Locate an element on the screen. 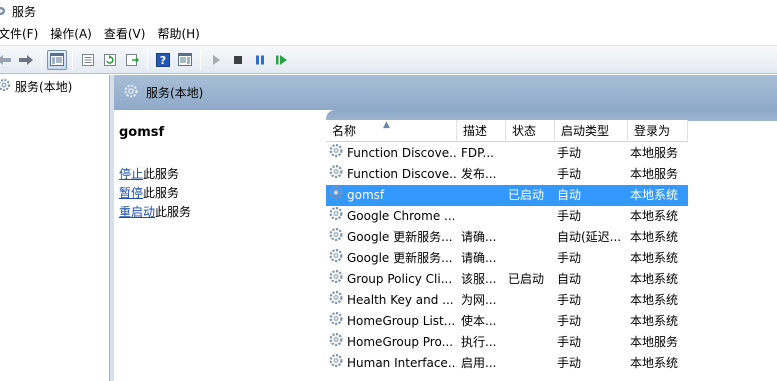 This screenshot has width=777, height=381. cell-name: gomsf is located at coordinates (391, 195).